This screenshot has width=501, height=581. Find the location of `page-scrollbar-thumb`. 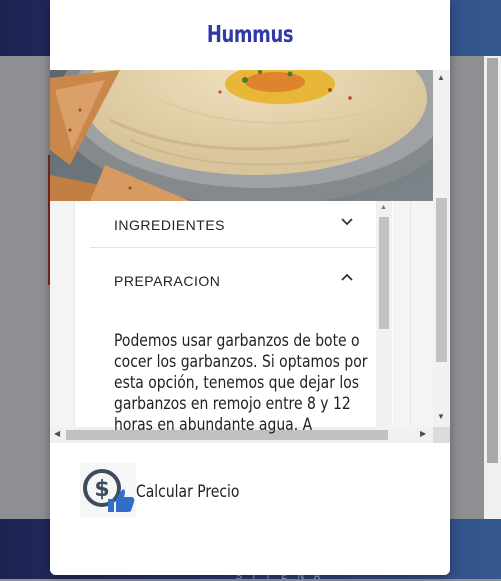

page-scrollbar-thumb is located at coordinates (492, 260).